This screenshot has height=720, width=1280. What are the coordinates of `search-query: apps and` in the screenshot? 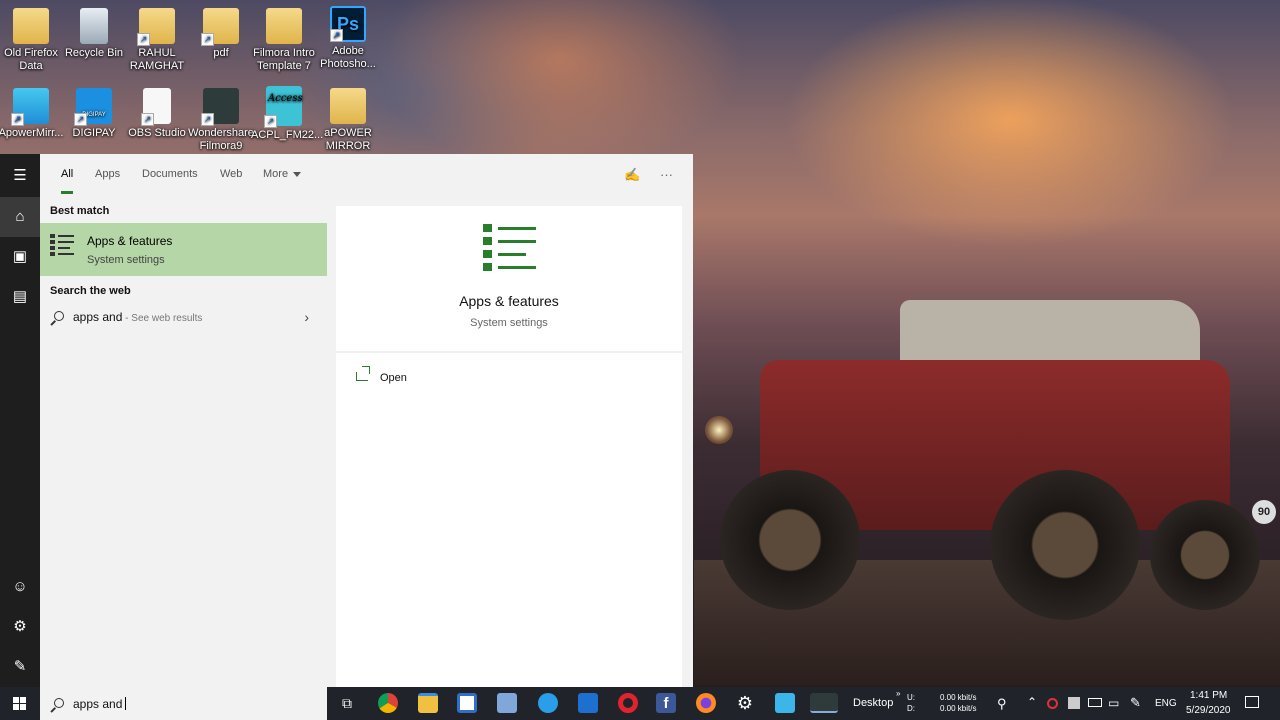 It's located at (98, 704).